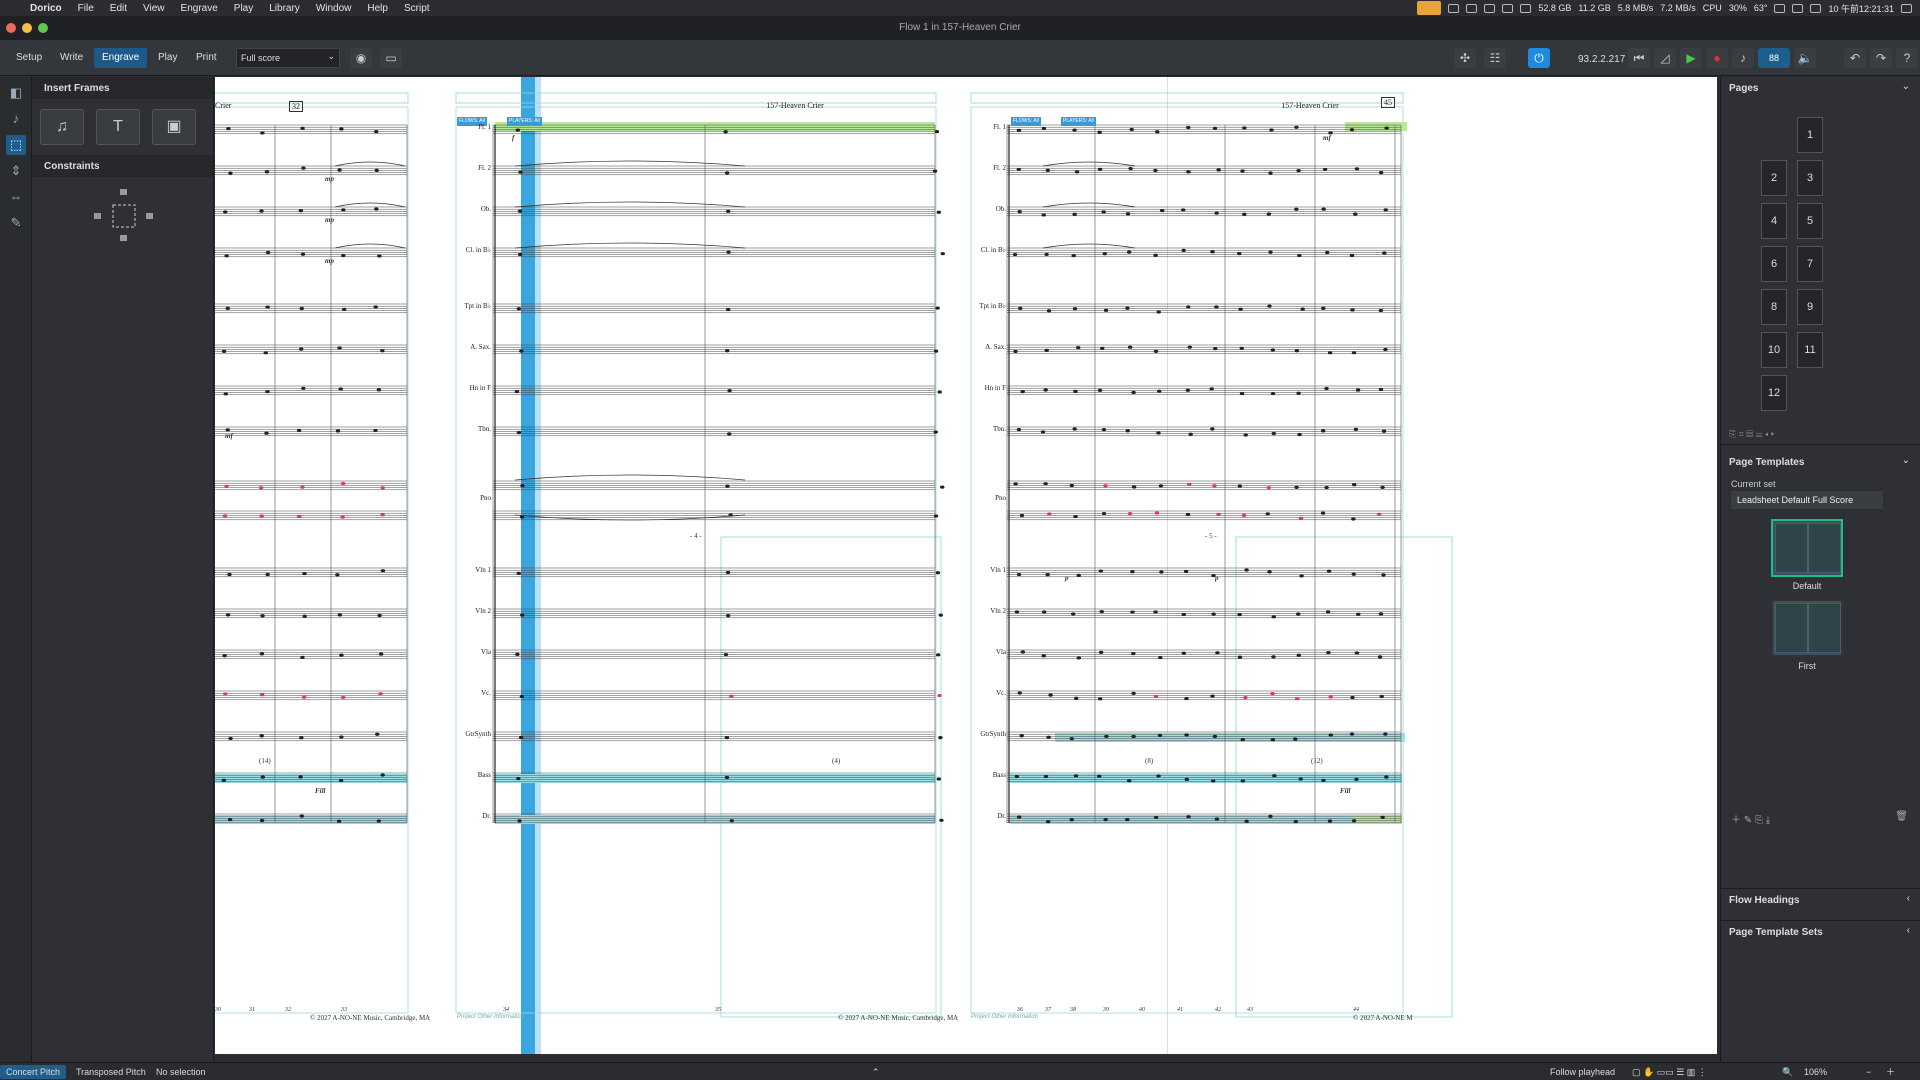 This screenshot has height=1080, width=1920. What do you see at coordinates (1820, 931) in the screenshot?
I see `page-template-sets-section-heading: Page Template Sets ‹` at bounding box center [1820, 931].